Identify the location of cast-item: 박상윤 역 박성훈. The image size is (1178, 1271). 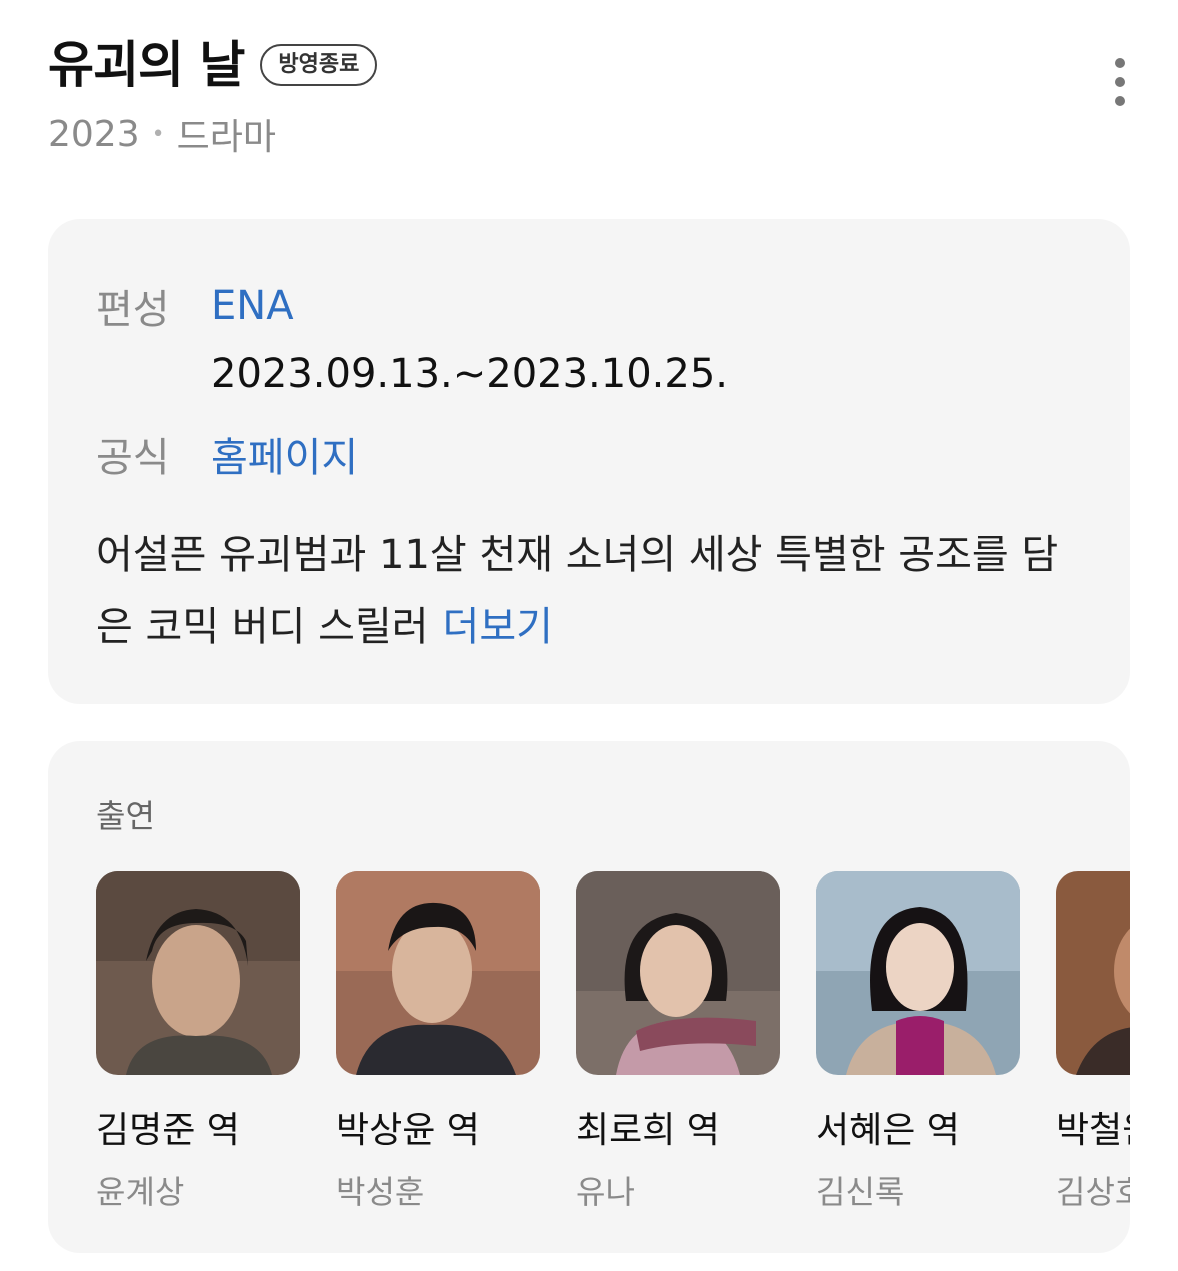
(438, 1042).